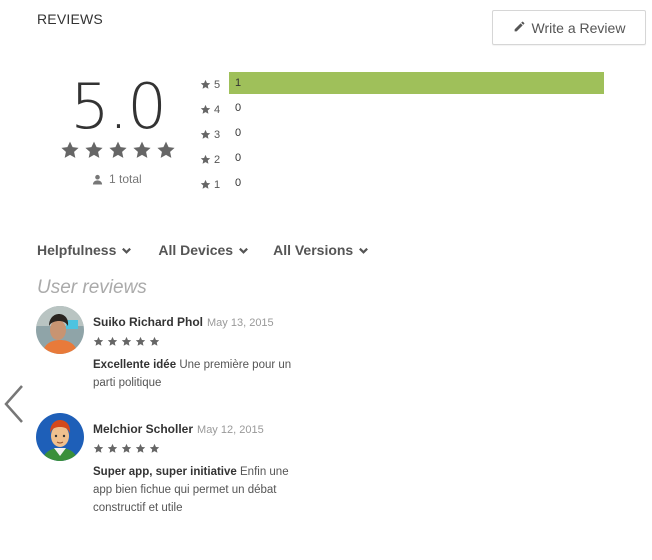 Image resolution: width=652 pixels, height=560 pixels. I want to click on versions-dropdown-label: All Versions, so click(313, 250).